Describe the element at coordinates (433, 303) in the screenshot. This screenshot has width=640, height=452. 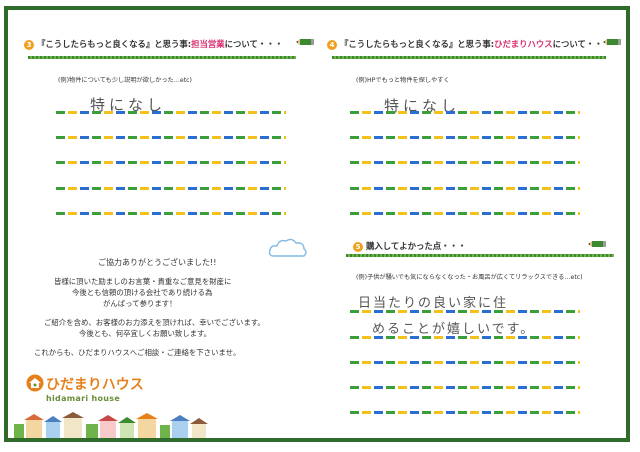
I see `q5-answer-line1: 日当たりの良い家に住` at that location.